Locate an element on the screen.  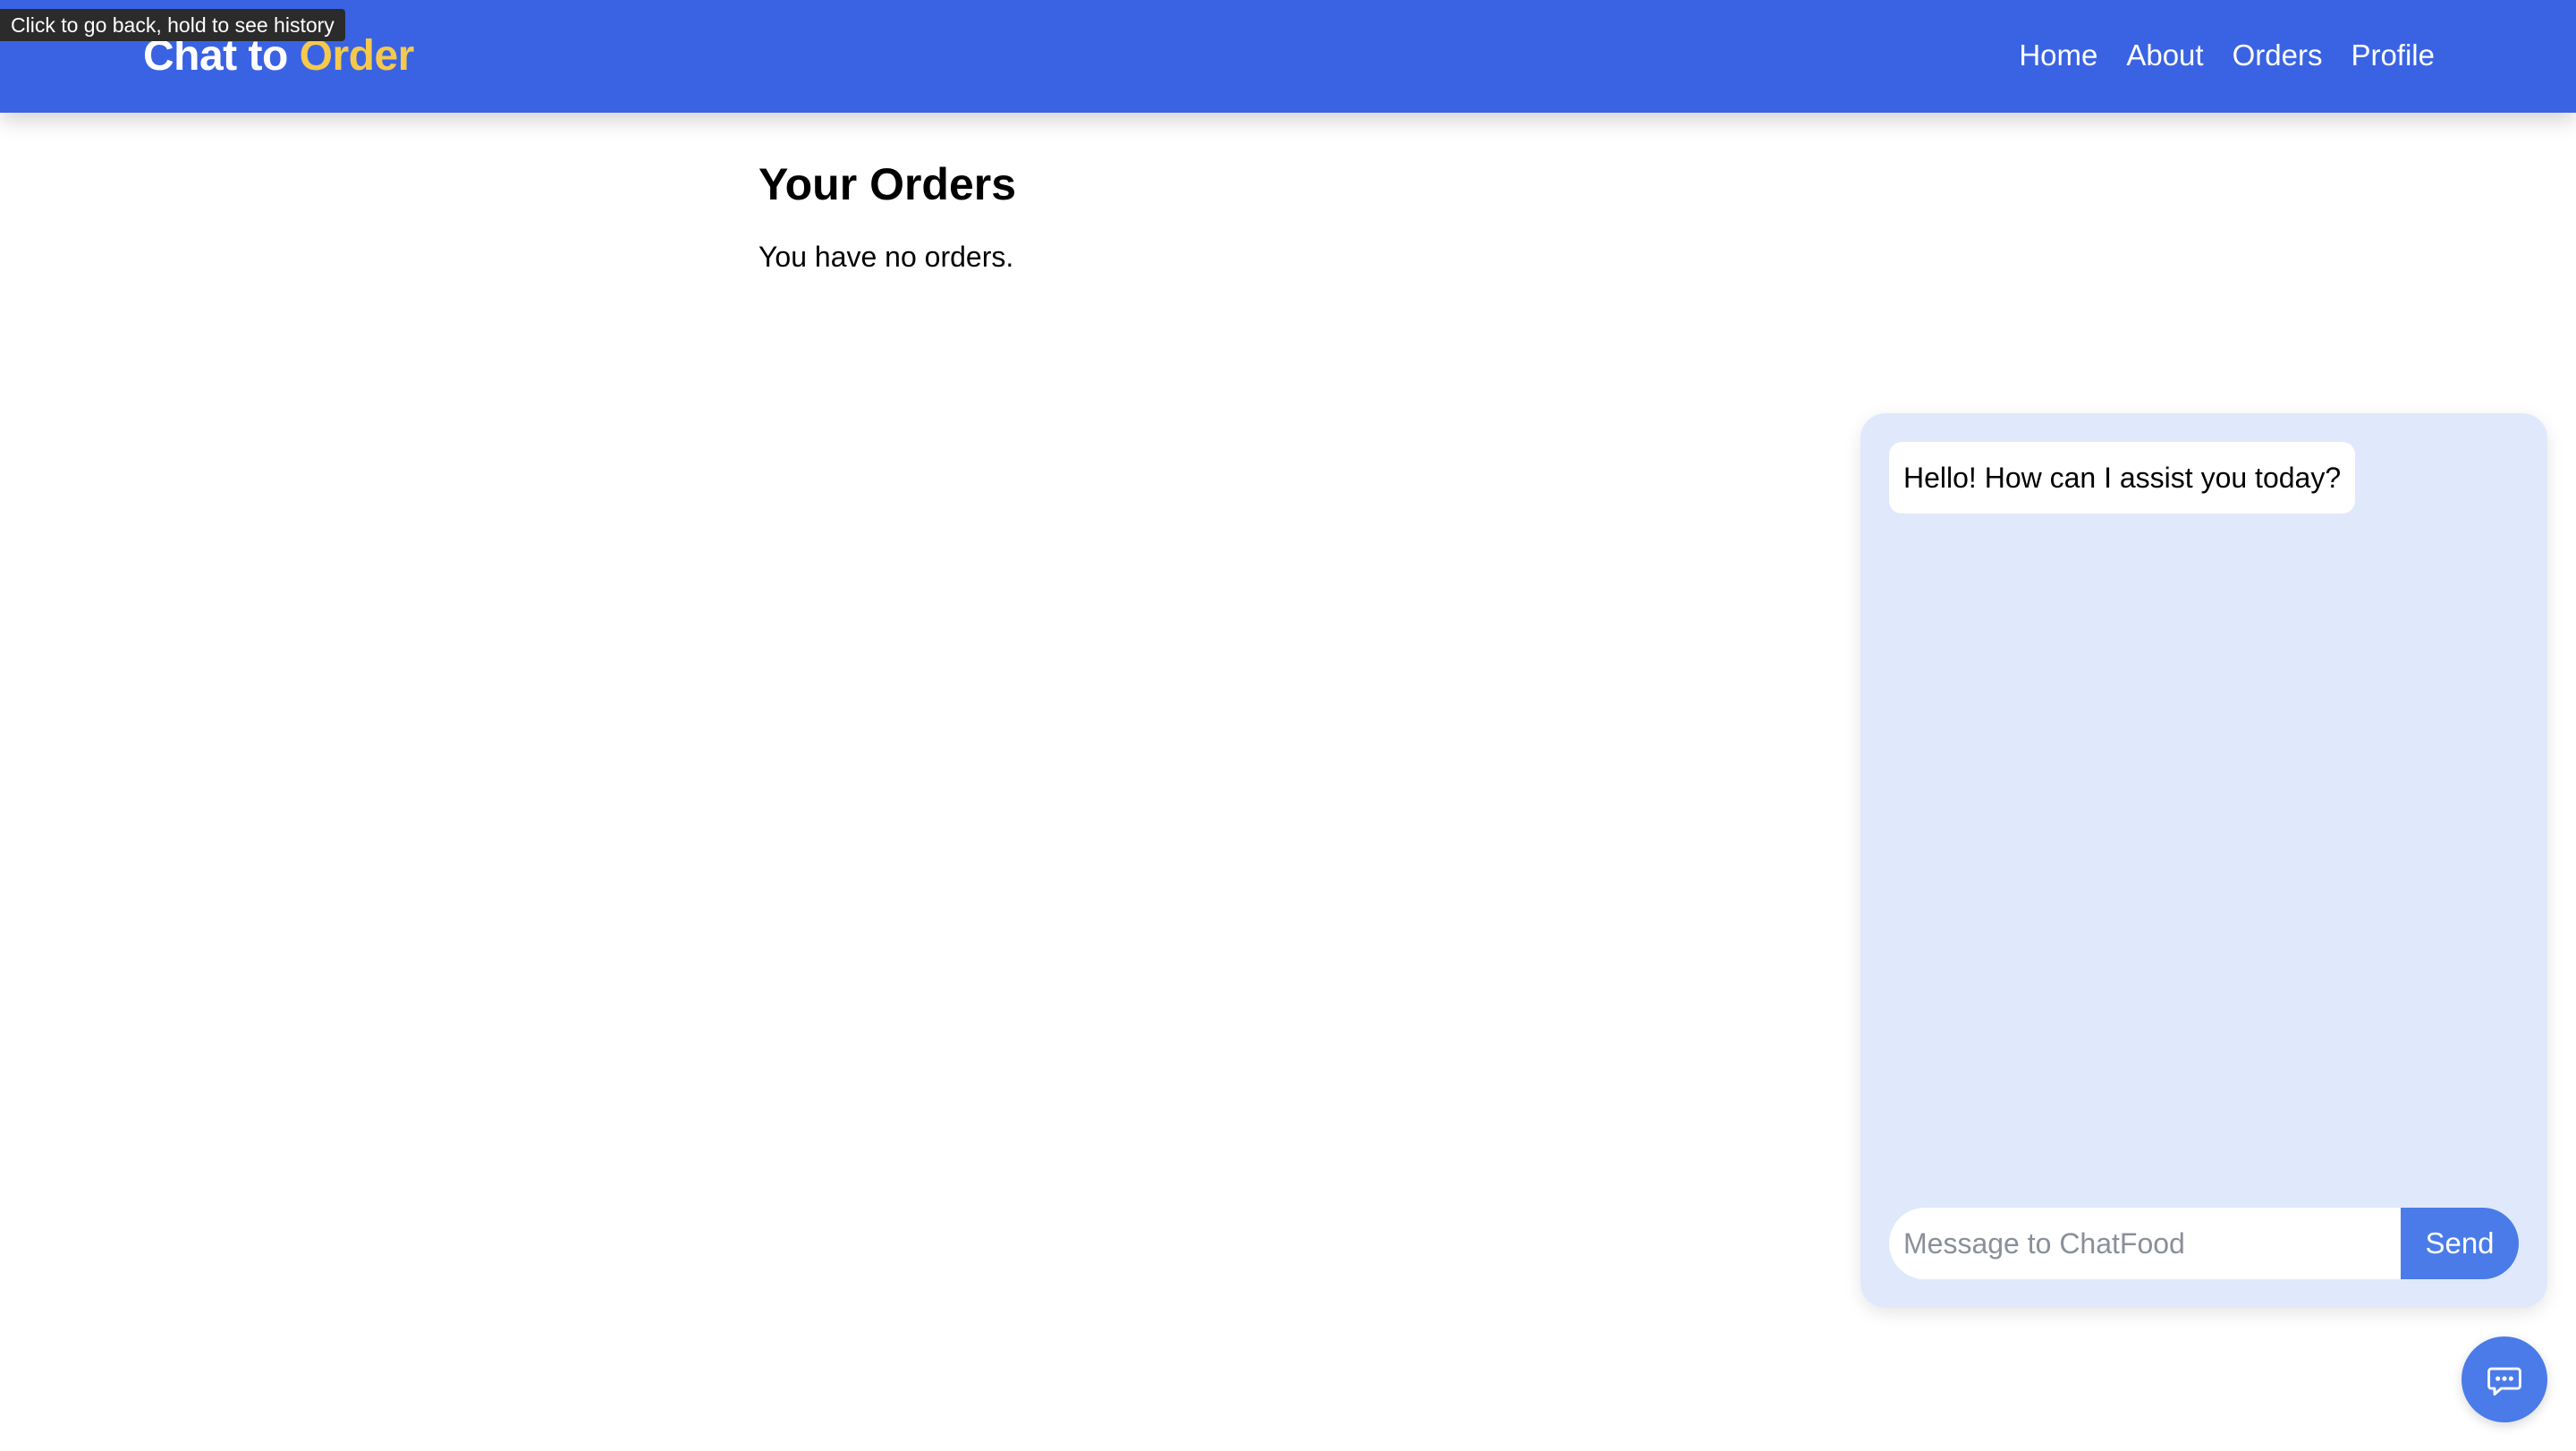
chat-message-input is located at coordinates (2145, 1243).